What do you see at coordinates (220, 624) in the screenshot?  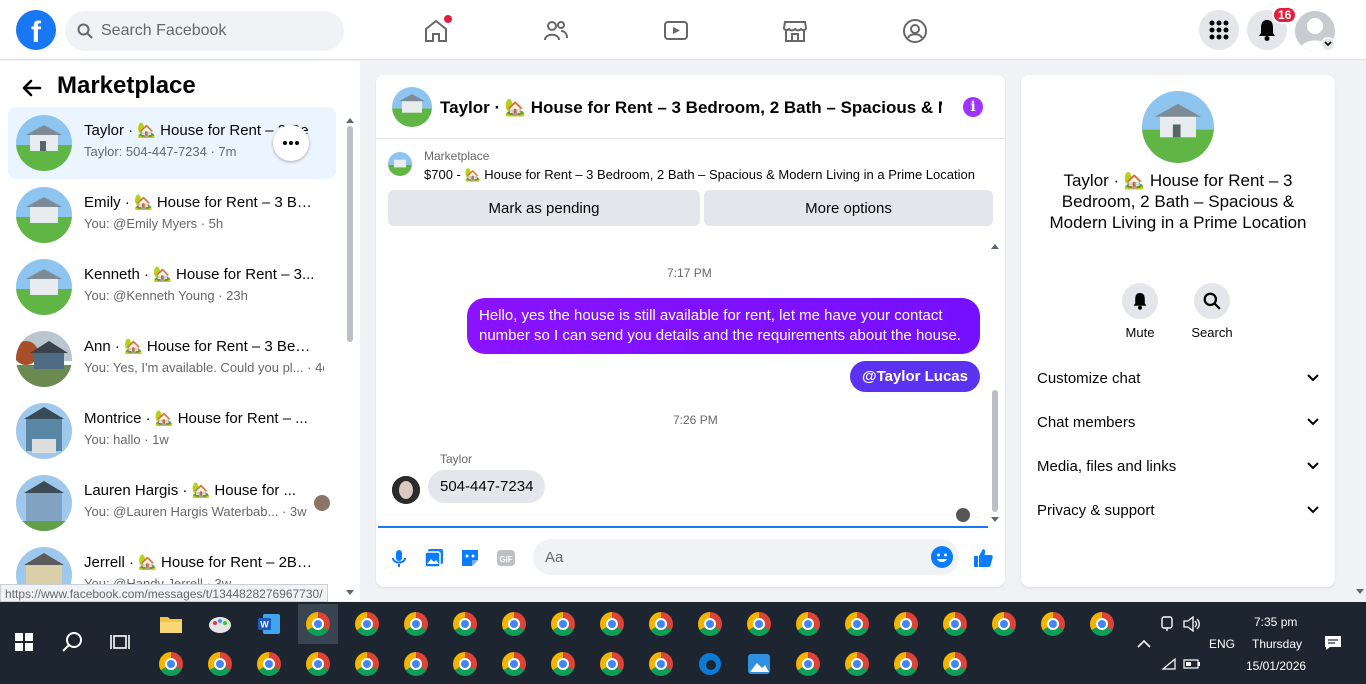 I see `paint-taskbar-icon` at bounding box center [220, 624].